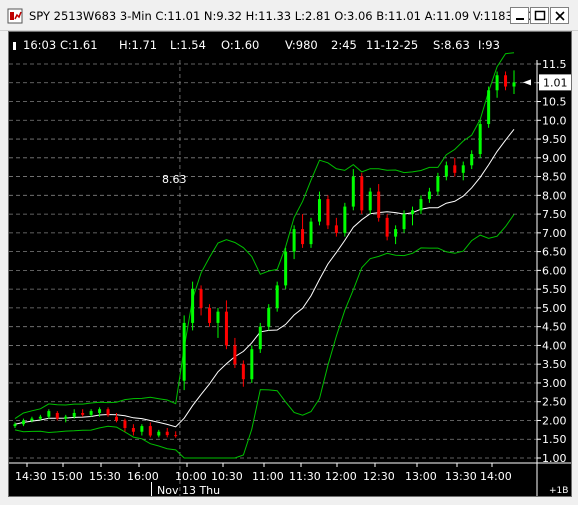 The width and height of the screenshot is (578, 505). What do you see at coordinates (554, 64) in the screenshot?
I see `y-tick-label: 11.5` at bounding box center [554, 64].